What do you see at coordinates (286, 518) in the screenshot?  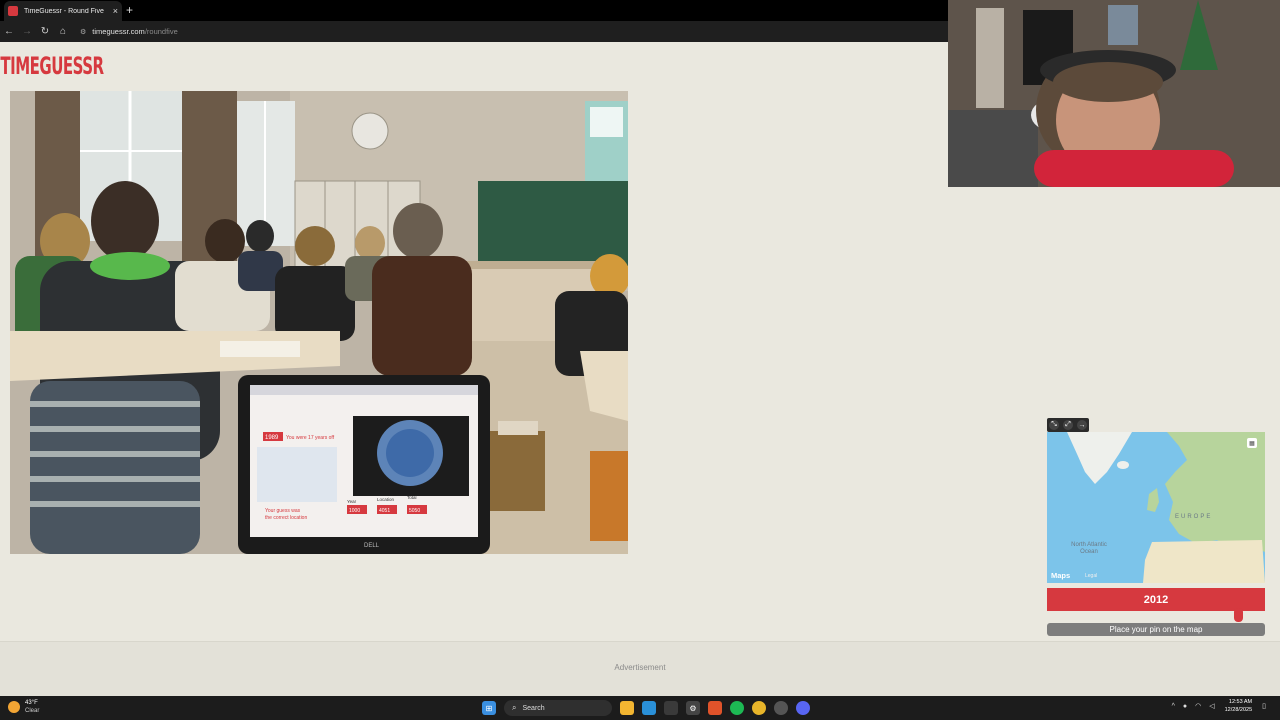 I see `photo-guess-text-2: the correct location` at bounding box center [286, 518].